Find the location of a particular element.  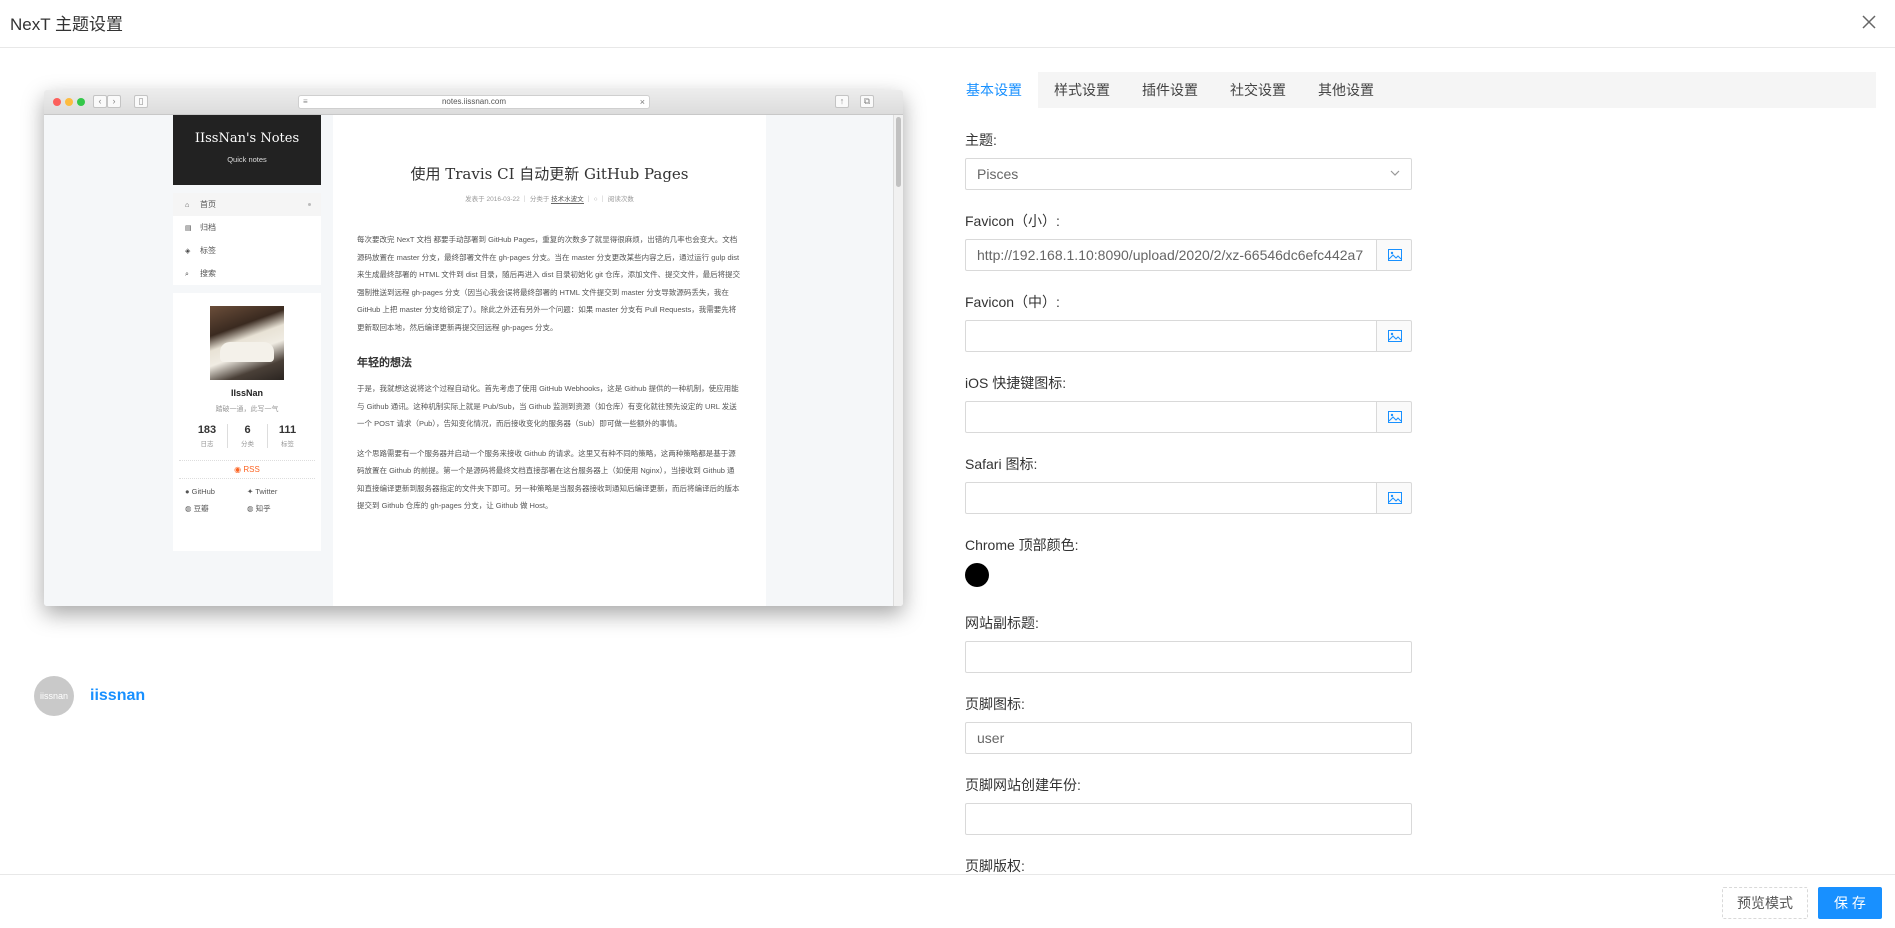

favicon-small-picker-button is located at coordinates (1394, 255).